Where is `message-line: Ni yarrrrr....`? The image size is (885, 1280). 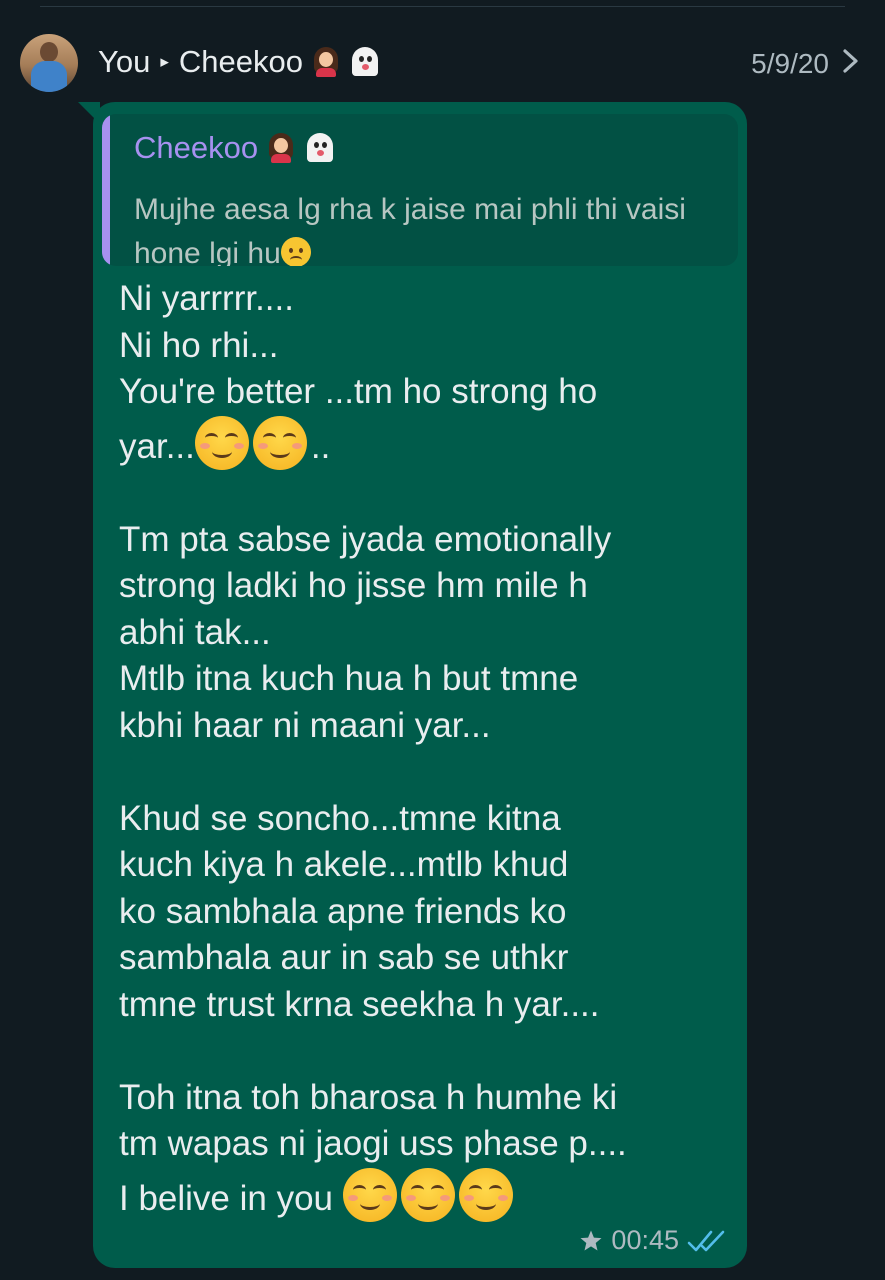 message-line: Ni yarrrrr.... is located at coordinates (206, 298).